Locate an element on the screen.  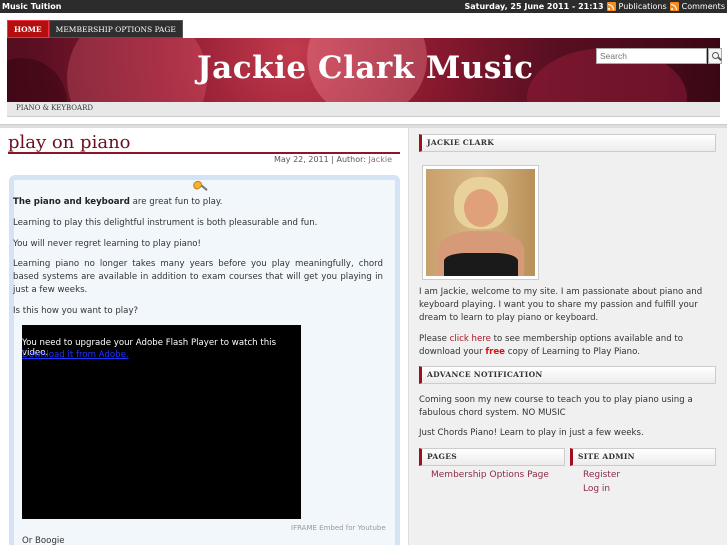
search-icon is located at coordinates (715, 56).